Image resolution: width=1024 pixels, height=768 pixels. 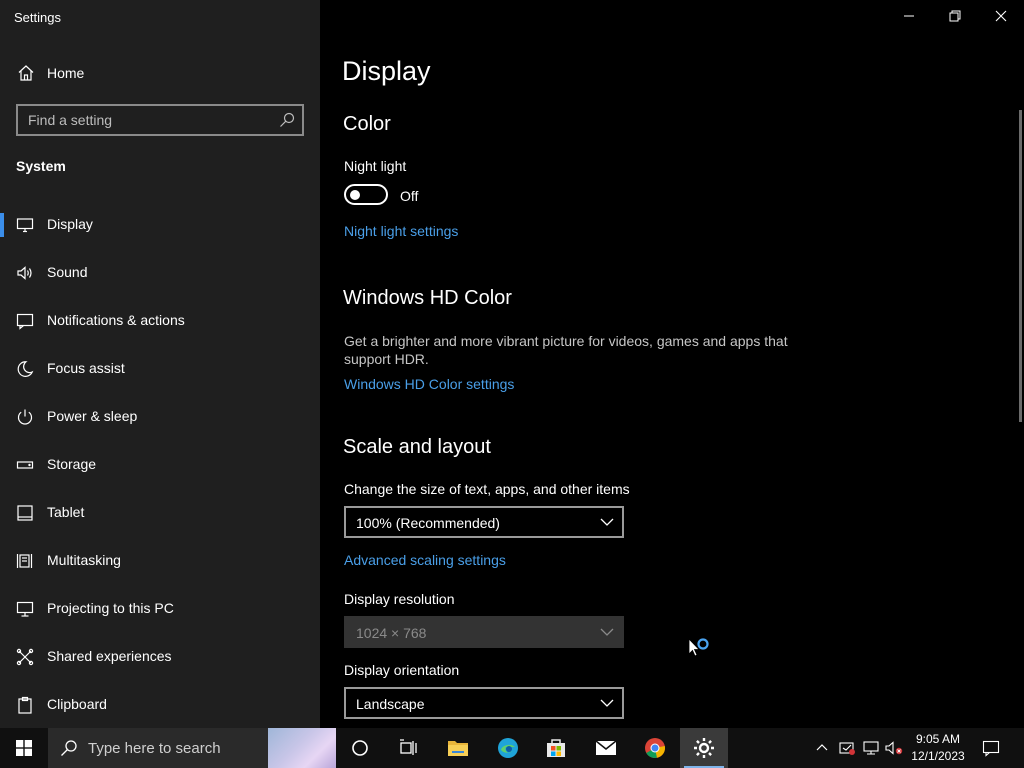 I want to click on taskbar-search-text: Type here to search, so click(x=154, y=748).